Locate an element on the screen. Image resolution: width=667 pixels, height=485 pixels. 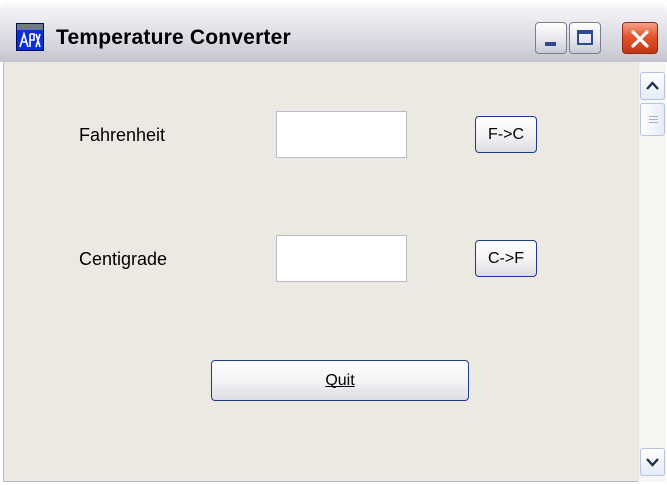
title-bar: Temperature Converter is located at coordinates (333, 31).